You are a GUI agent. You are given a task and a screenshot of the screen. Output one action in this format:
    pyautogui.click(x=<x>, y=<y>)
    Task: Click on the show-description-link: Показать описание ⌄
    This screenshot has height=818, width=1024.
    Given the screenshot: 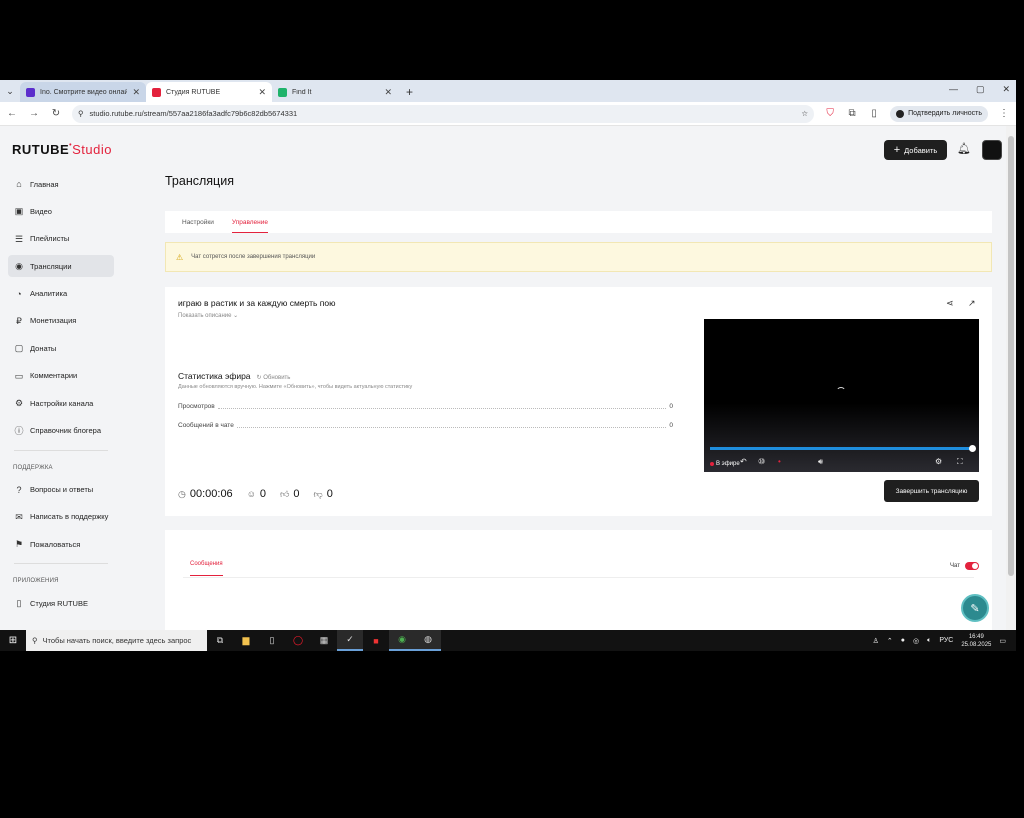 What is the action you would take?
    pyautogui.click(x=208, y=315)
    